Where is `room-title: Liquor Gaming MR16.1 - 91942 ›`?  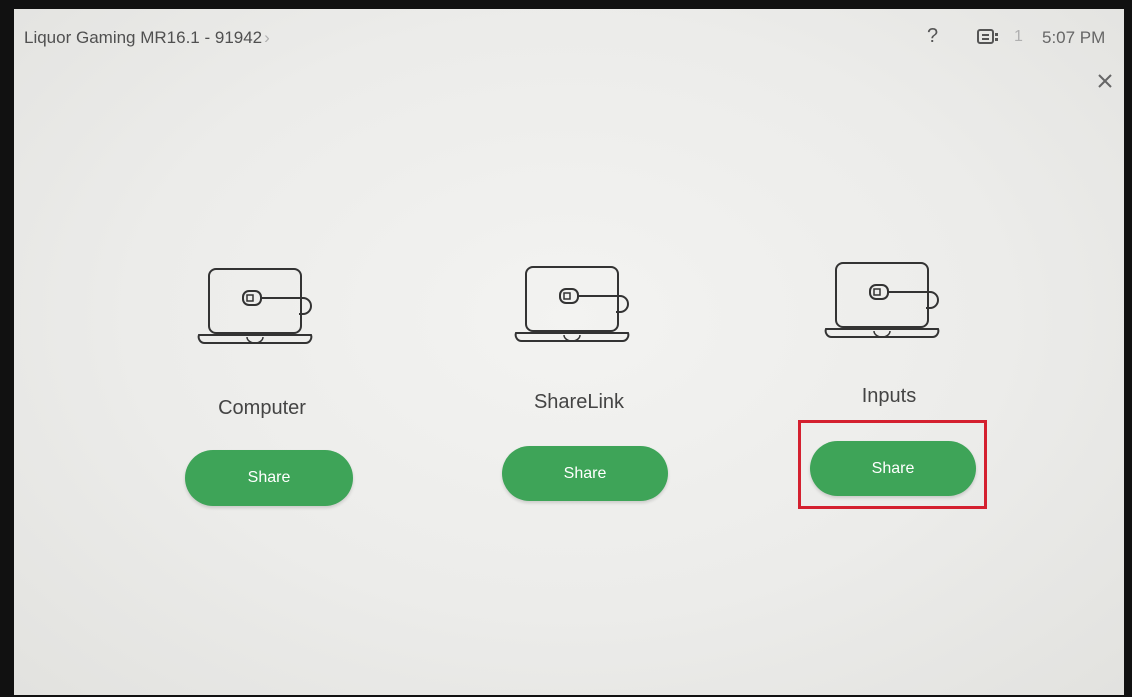 room-title: Liquor Gaming MR16.1 - 91942 › is located at coordinates (147, 38).